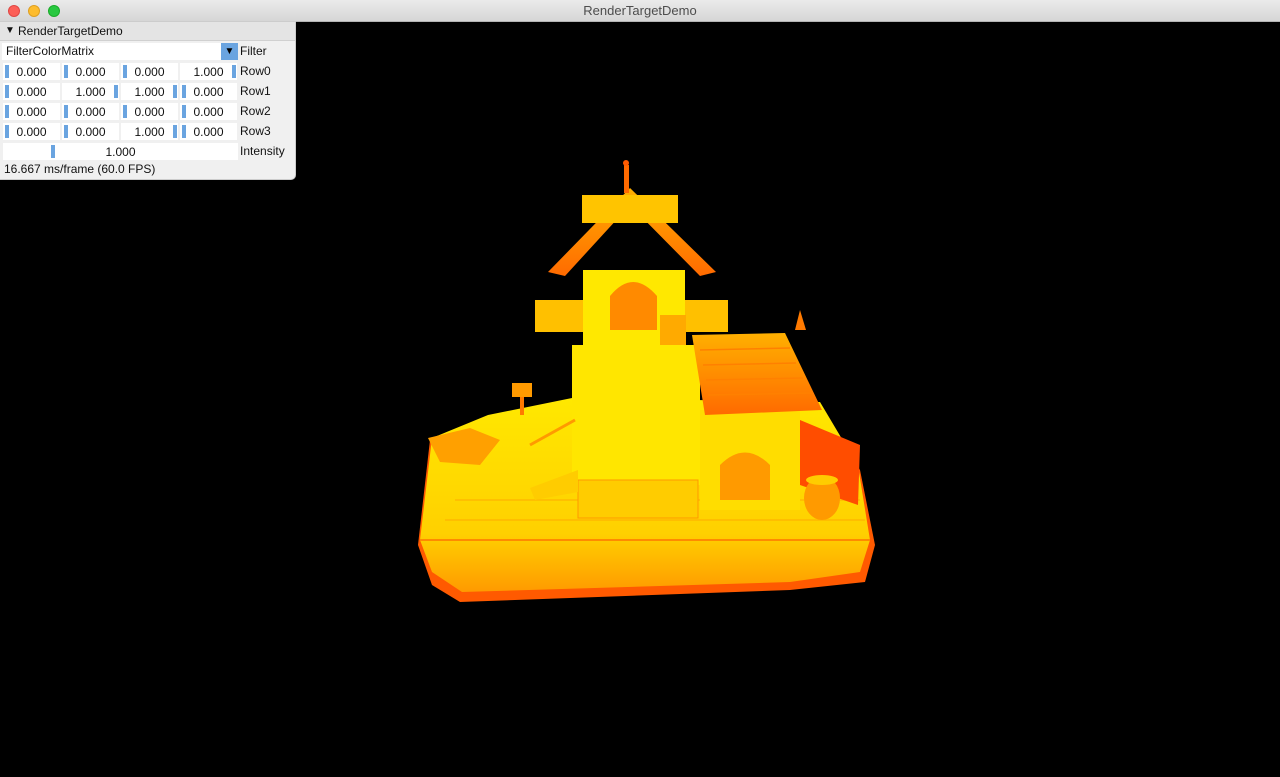 Image resolution: width=1280 pixels, height=777 pixels. I want to click on window-title: RenderTargetDemo, so click(640, 10).